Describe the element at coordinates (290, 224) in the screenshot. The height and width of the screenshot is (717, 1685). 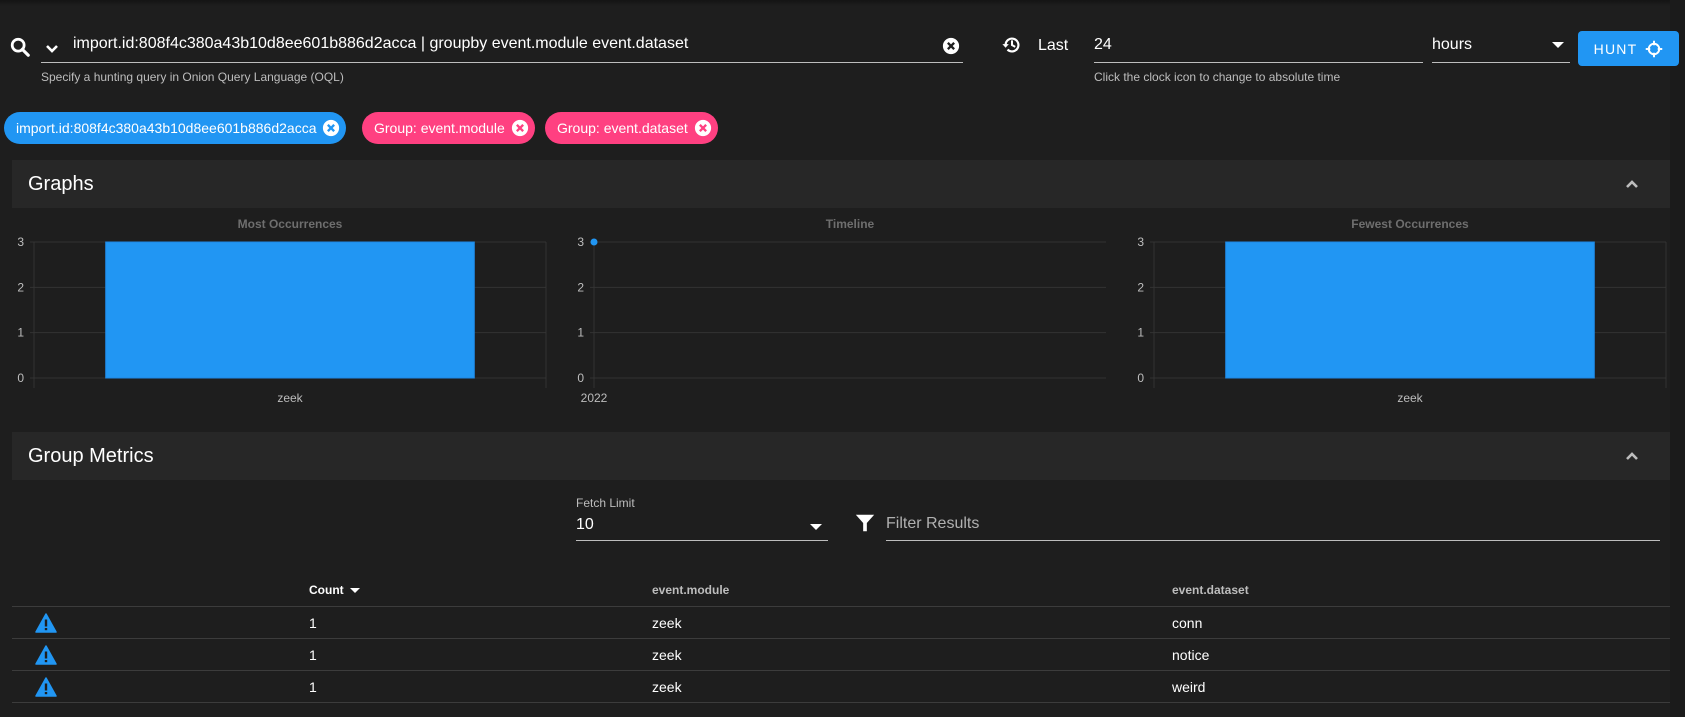
I see `chart-title: Most Occurrences` at that location.